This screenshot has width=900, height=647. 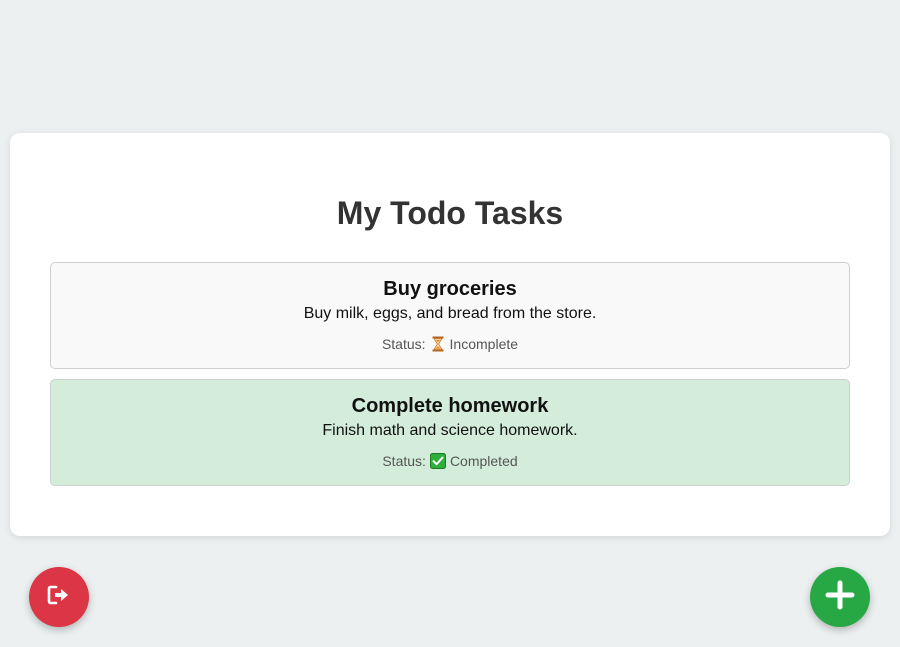 I want to click on status-text: Completed, so click(x=483, y=461).